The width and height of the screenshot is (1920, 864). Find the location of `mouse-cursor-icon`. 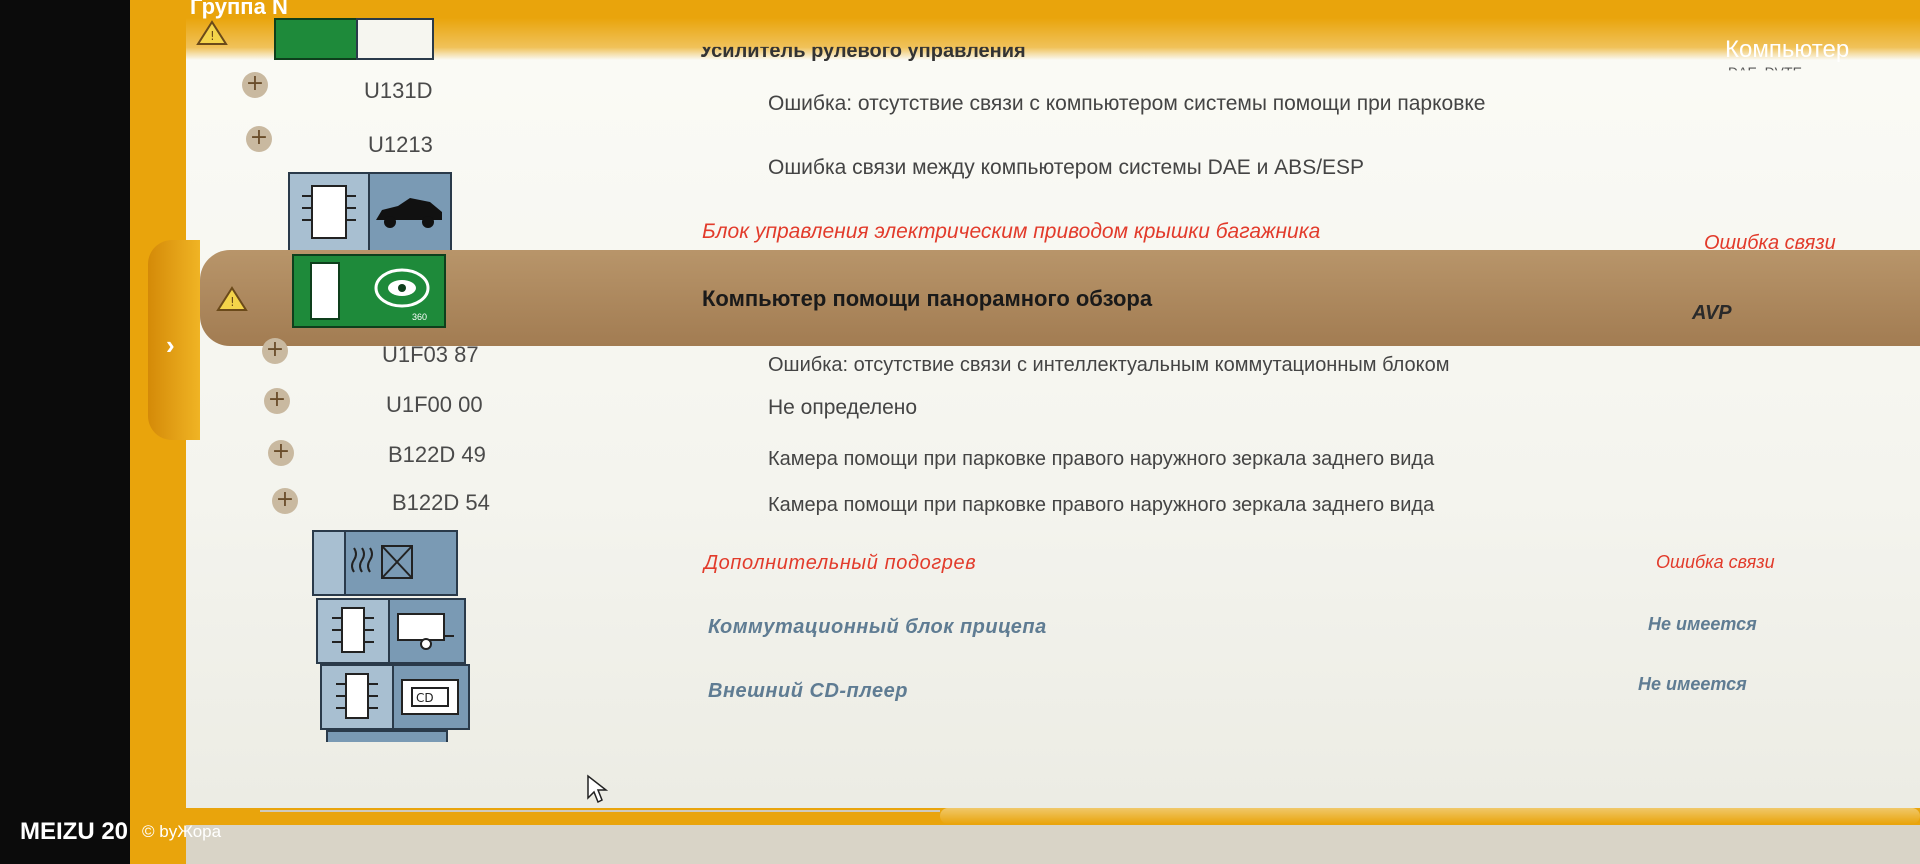

mouse-cursor-icon is located at coordinates (597, 789).